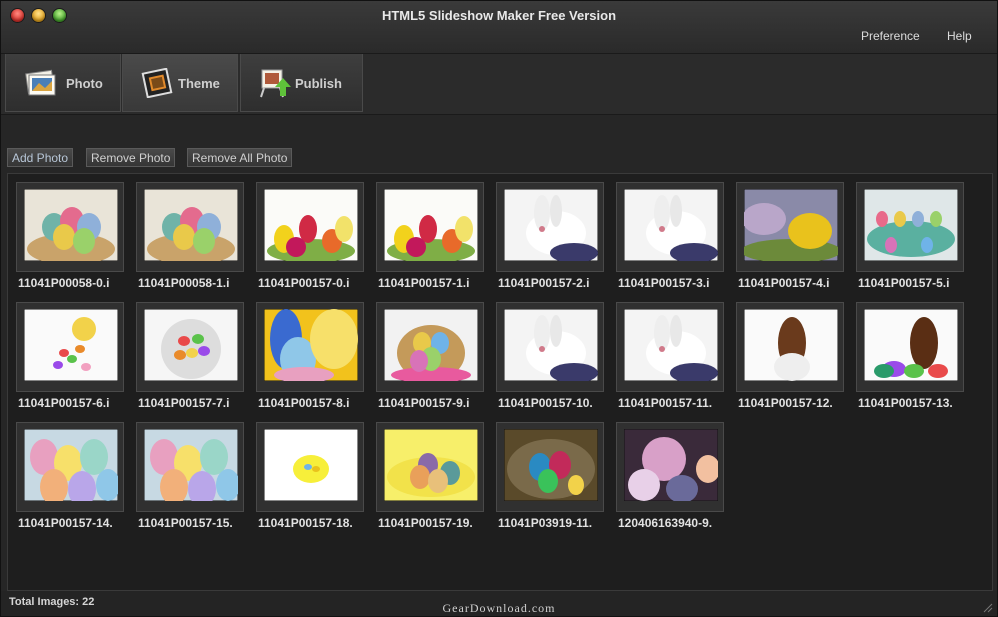  I want to click on photo-filename: 11041P00157-1.i, so click(424, 283).